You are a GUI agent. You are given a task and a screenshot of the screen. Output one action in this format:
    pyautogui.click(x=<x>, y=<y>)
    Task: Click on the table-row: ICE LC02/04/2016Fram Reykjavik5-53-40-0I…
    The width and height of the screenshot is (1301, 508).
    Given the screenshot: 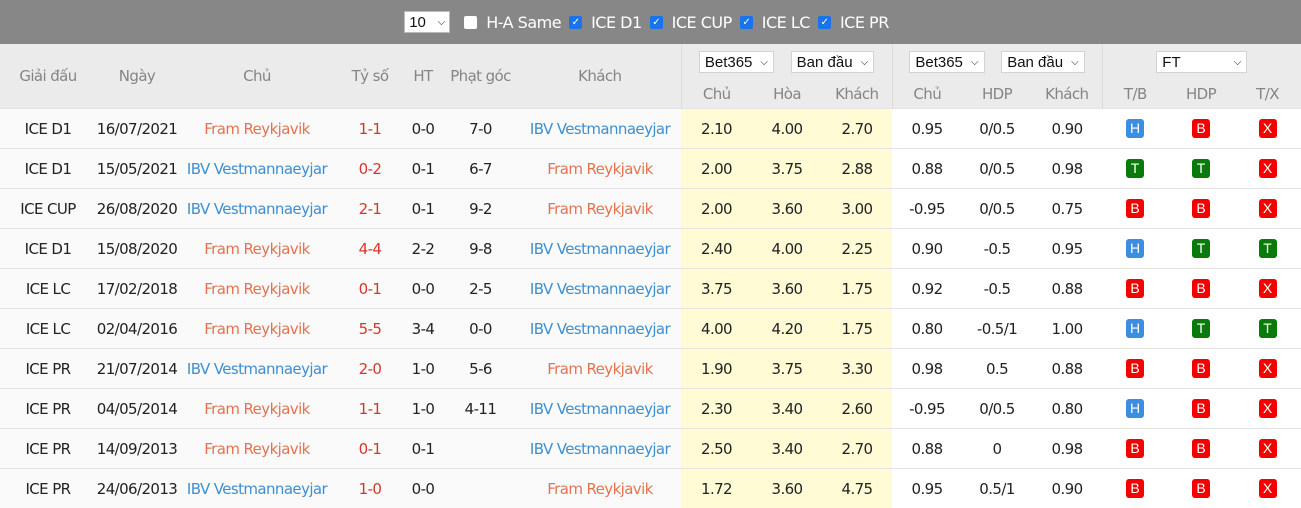 What is the action you would take?
    pyautogui.click(x=650, y=329)
    